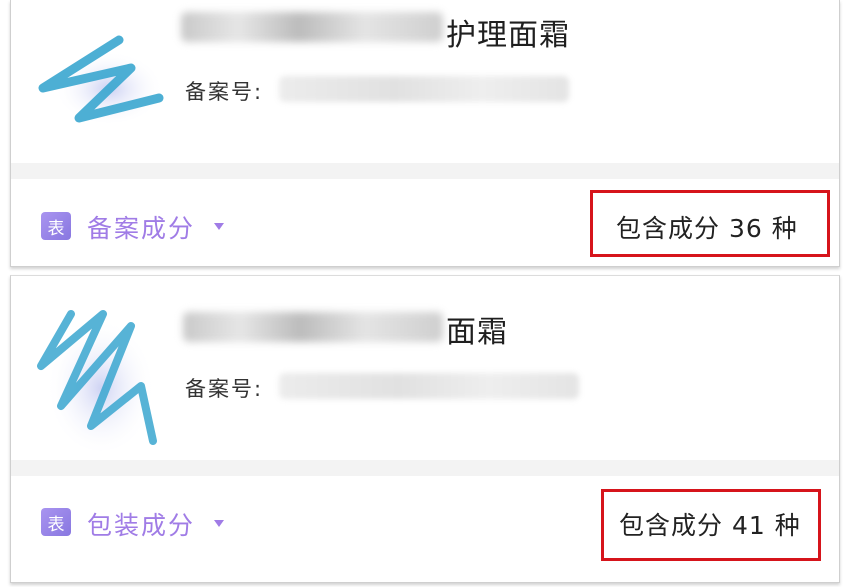 This screenshot has width=852, height=587. I want to click on product-name: 面霜, so click(477, 332).